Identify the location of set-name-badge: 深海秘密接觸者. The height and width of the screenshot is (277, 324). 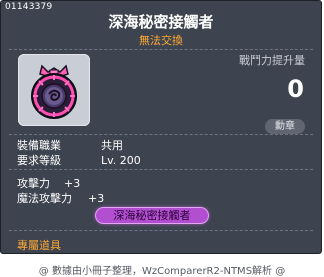
(152, 215).